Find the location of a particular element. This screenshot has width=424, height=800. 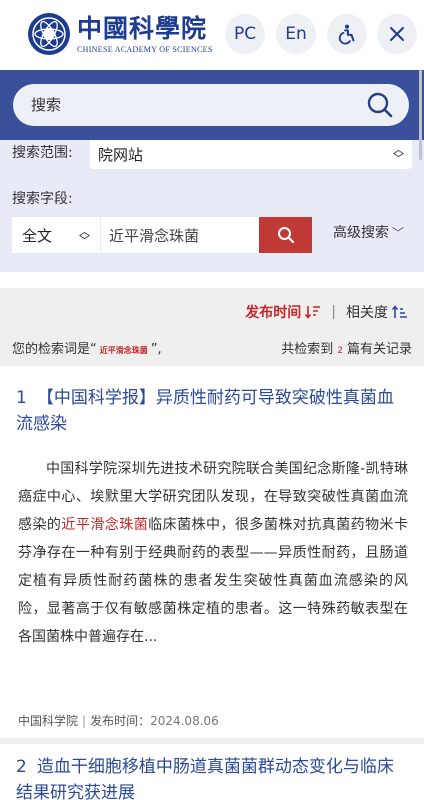

sort-by-time: 发布时间 is located at coordinates (283, 312).